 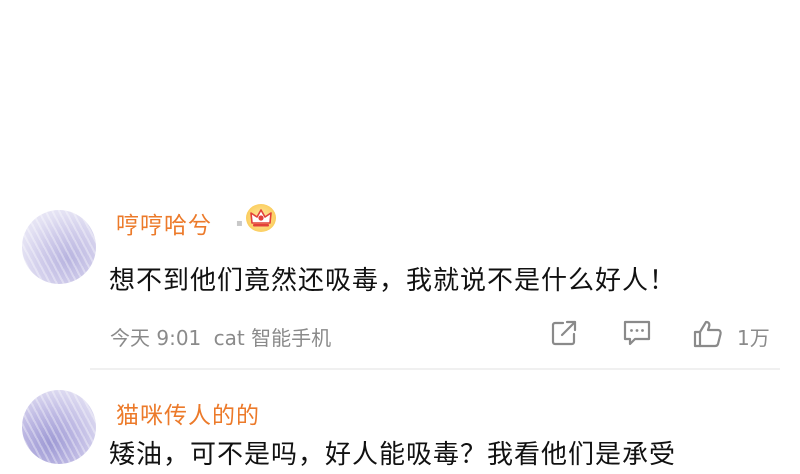 I want to click on username: 猫咪传人的的, so click(x=188, y=413).